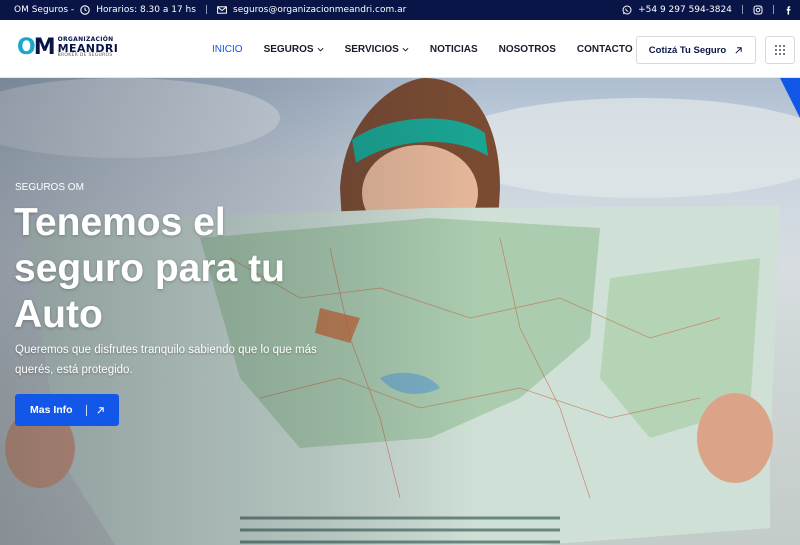 The width and height of the screenshot is (800, 545). I want to click on more-info-button: Mas Info, so click(67, 410).